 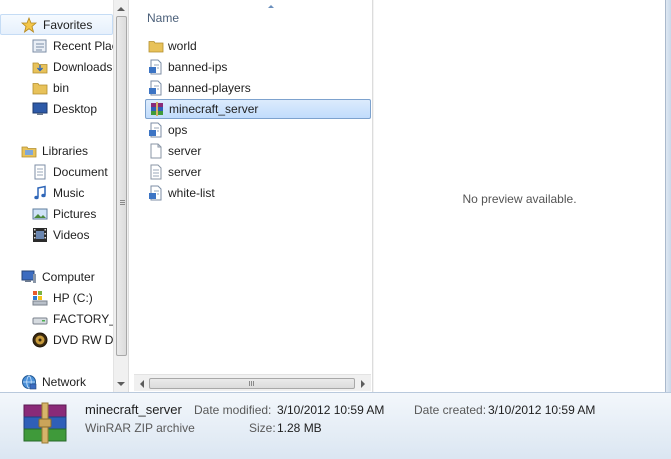 What do you see at coordinates (40, 193) in the screenshot?
I see `music-icon` at bounding box center [40, 193].